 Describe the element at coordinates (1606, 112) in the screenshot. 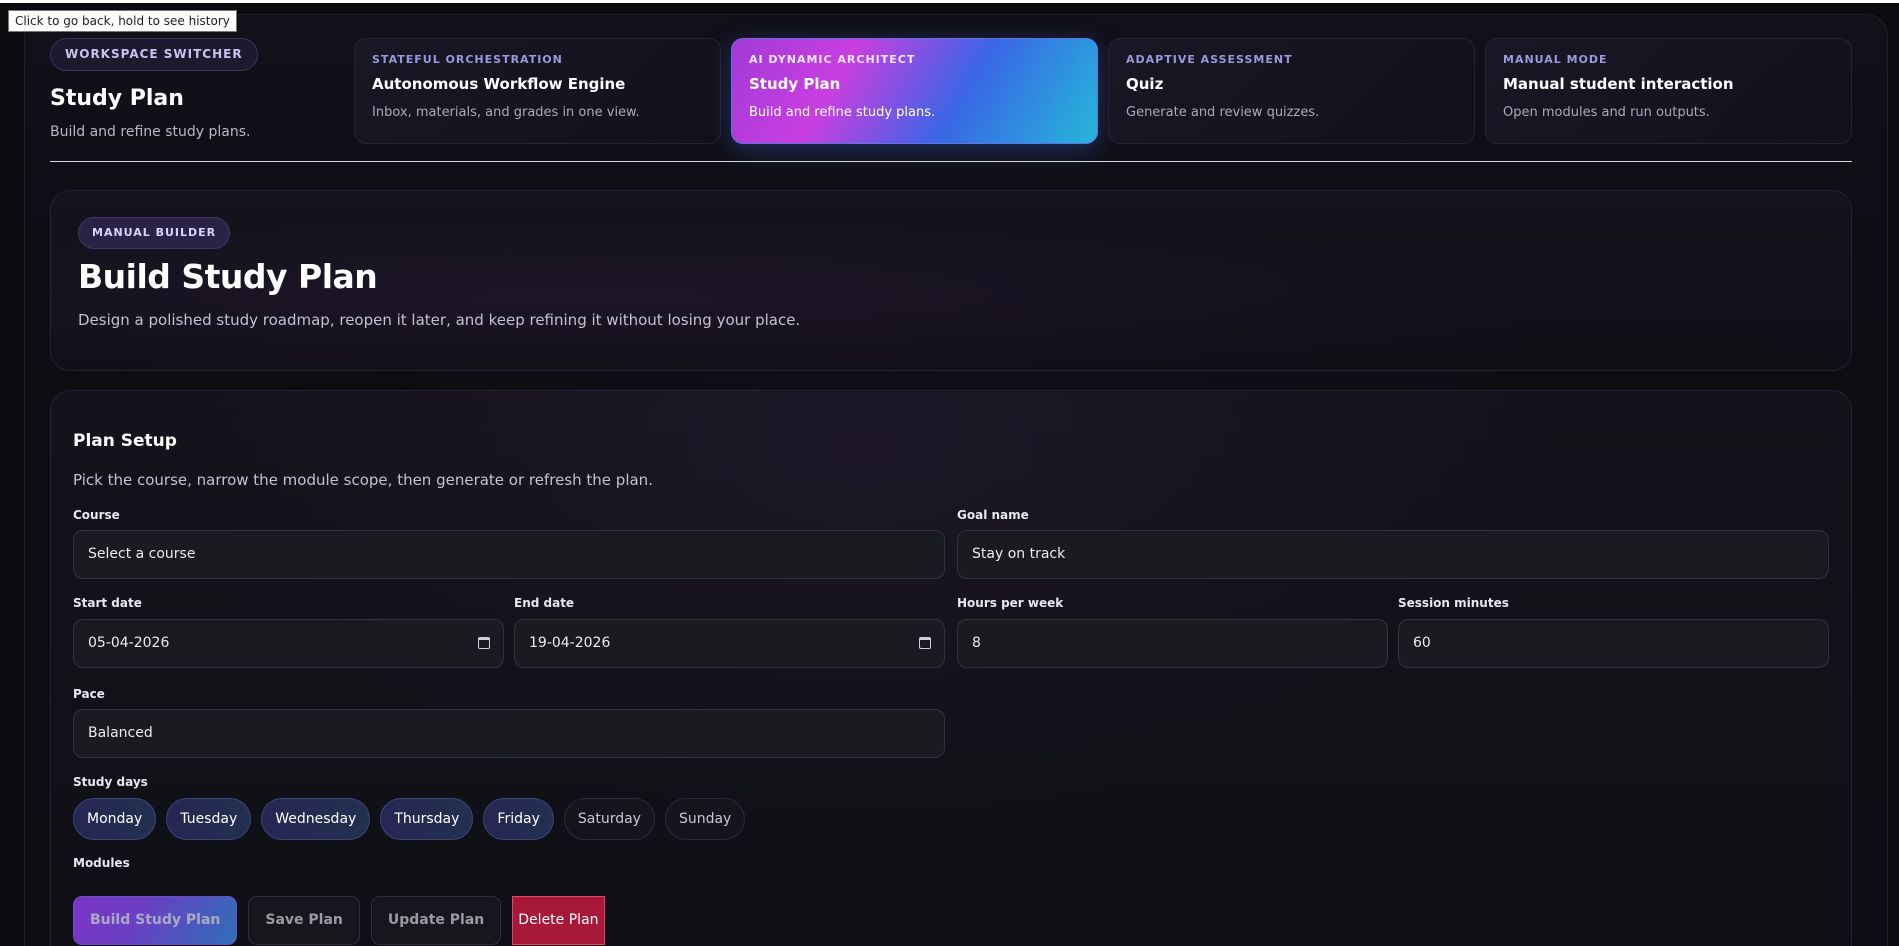

I see `mode-description: Open modules and run outputs.` at that location.